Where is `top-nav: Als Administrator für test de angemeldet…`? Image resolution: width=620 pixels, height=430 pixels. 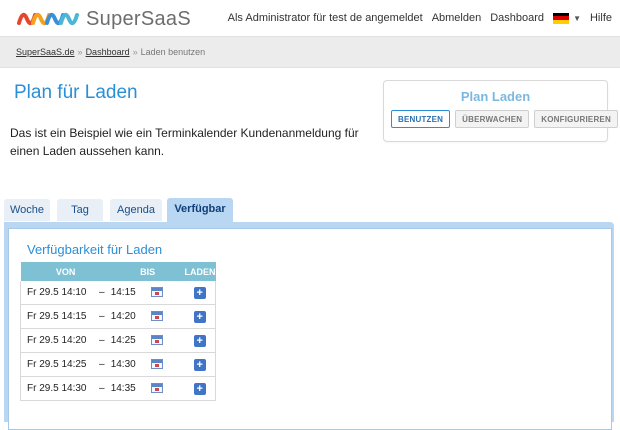 top-nav: Als Administrator für test de angemeldet… is located at coordinates (415, 18).